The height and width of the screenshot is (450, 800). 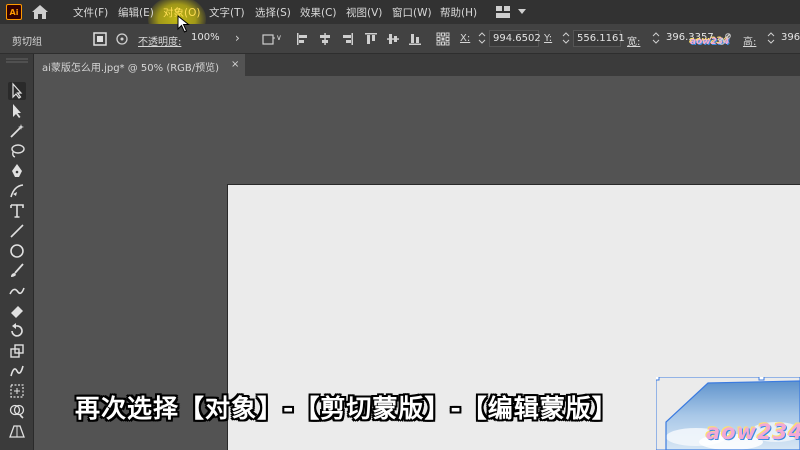 What do you see at coordinates (159, 40) in the screenshot?
I see `opacity-label: 不透明度:` at bounding box center [159, 40].